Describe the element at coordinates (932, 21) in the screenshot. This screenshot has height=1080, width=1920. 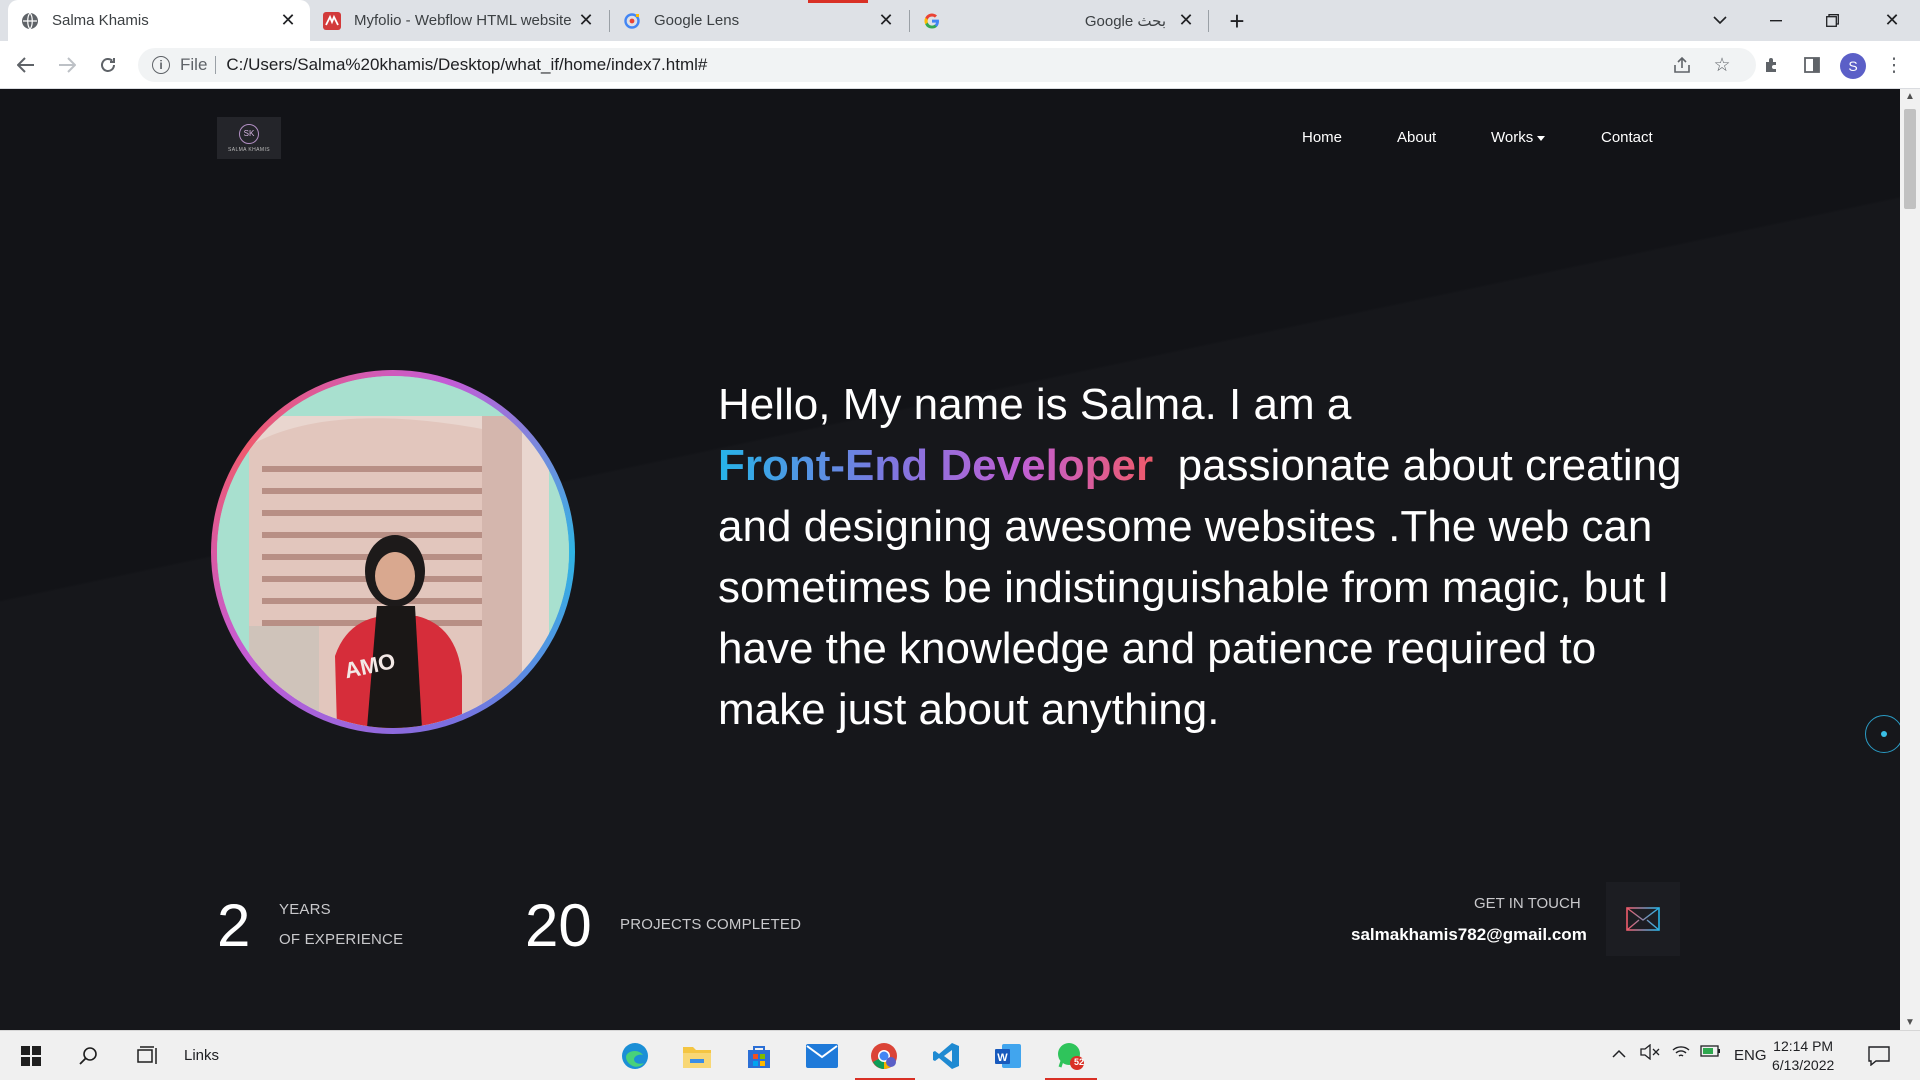
I see `google-icon` at that location.